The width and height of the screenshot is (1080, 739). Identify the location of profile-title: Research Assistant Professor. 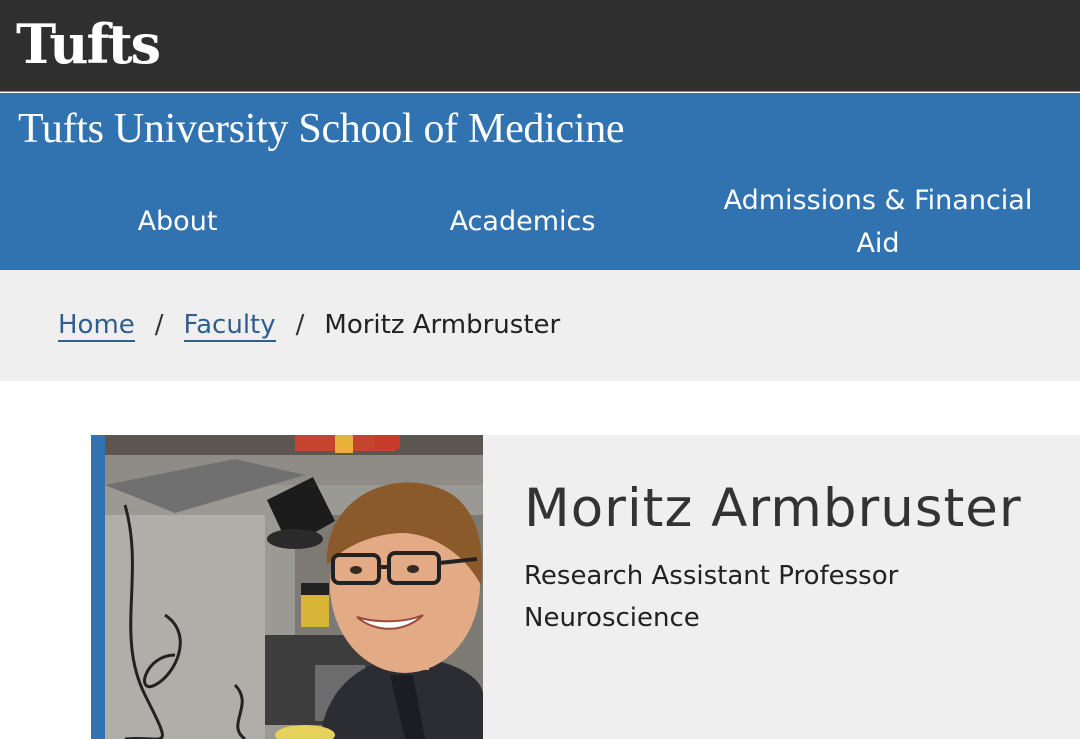
(711, 576).